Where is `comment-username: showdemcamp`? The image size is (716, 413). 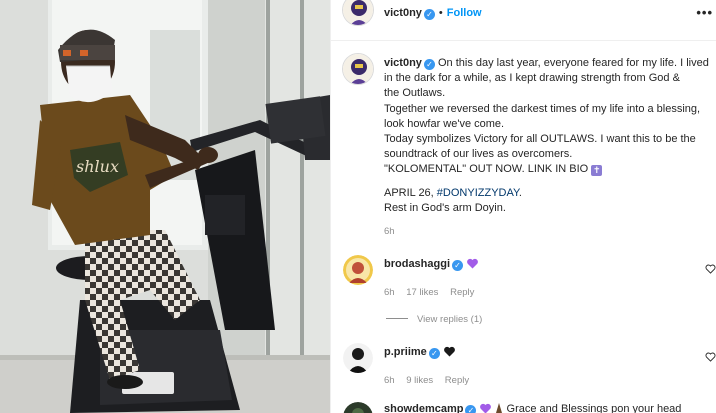 comment-username: showdemcamp is located at coordinates (423, 408).